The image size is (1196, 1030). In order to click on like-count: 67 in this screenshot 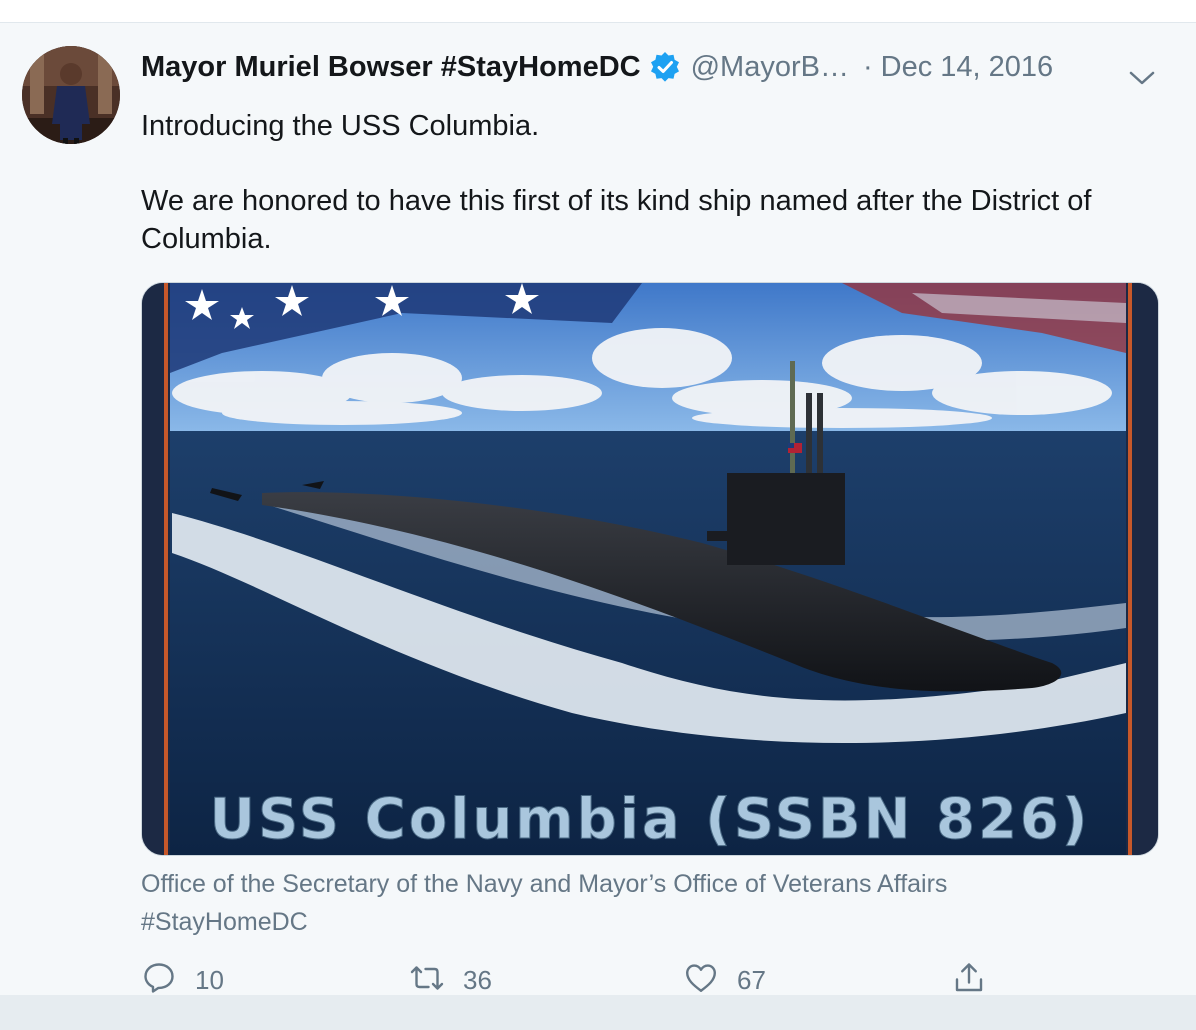, I will do `click(751, 979)`.